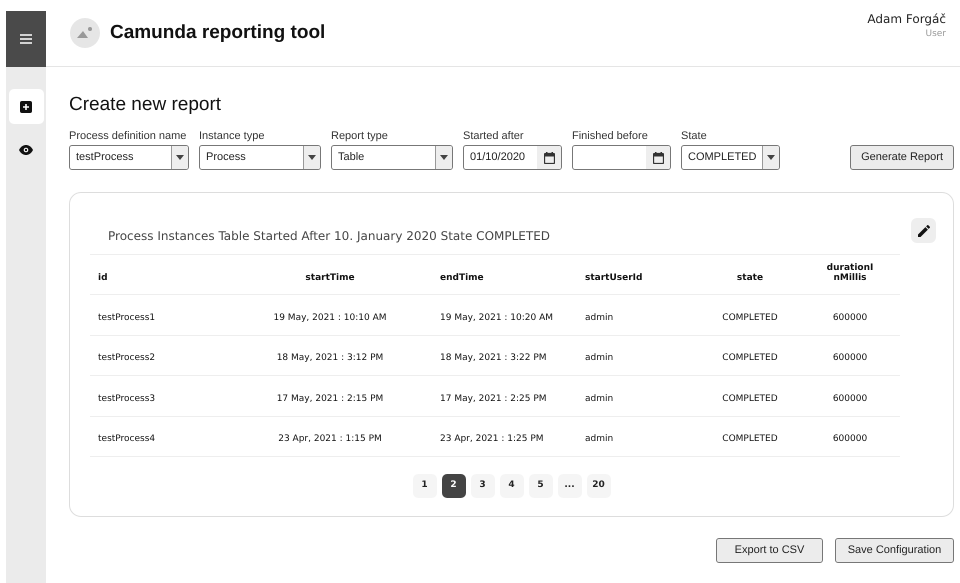 Image resolution: width=960 pixels, height=583 pixels. I want to click on add-report-button, so click(26, 106).